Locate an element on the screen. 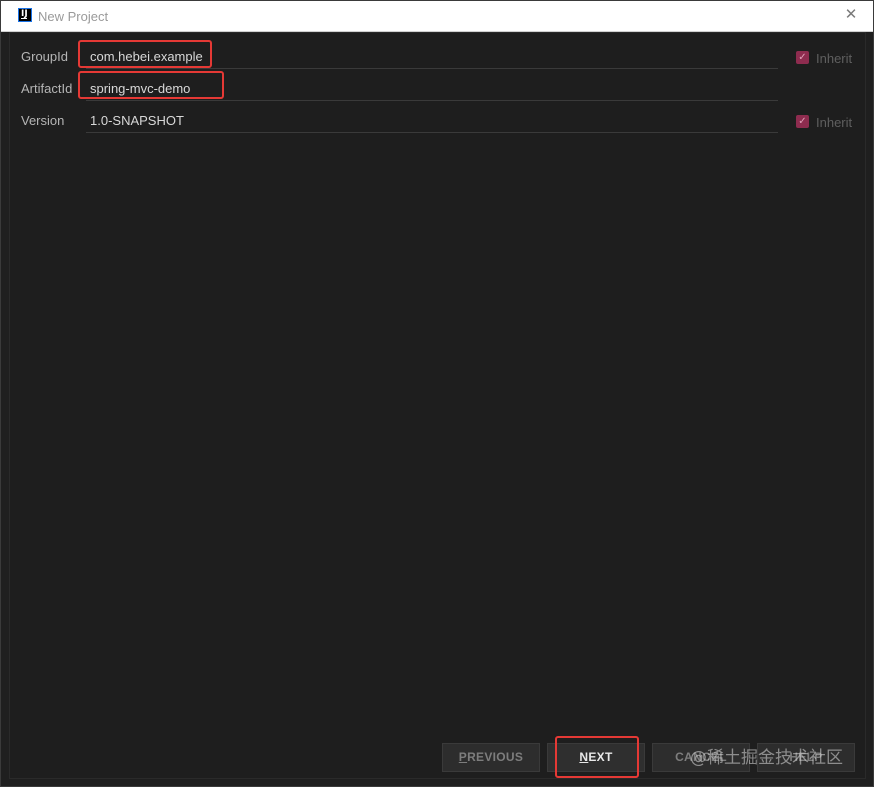  previous-button: PREVIOUS is located at coordinates (491, 757).